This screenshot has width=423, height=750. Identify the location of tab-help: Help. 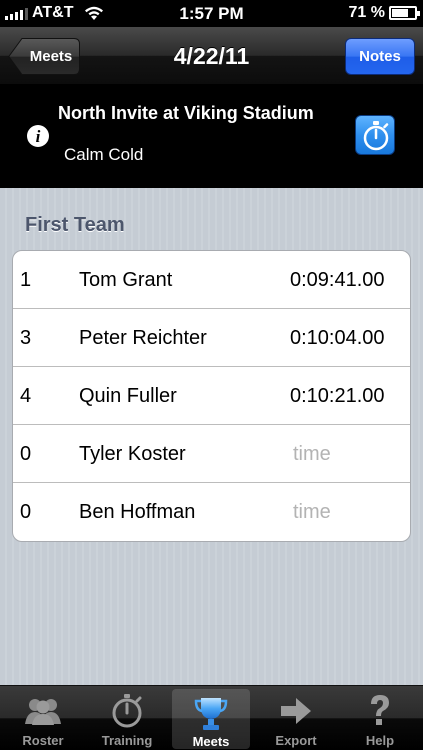
(380, 718).